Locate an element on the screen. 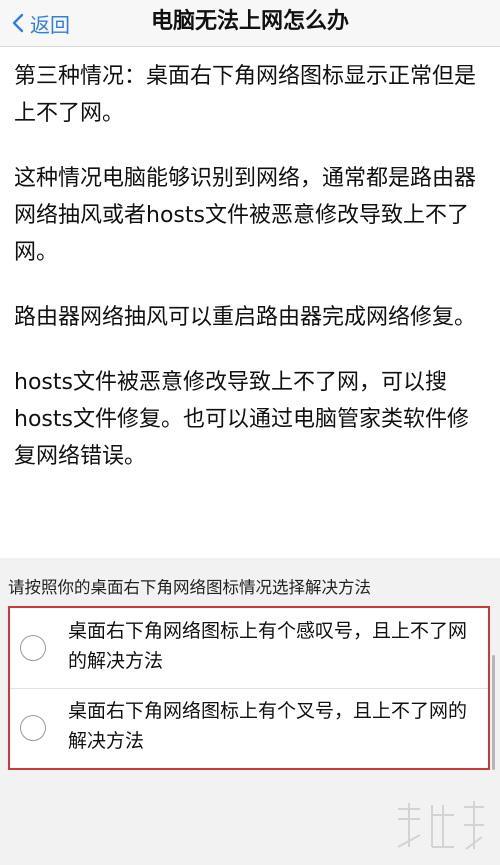  watermark-icon is located at coordinates (440, 825).